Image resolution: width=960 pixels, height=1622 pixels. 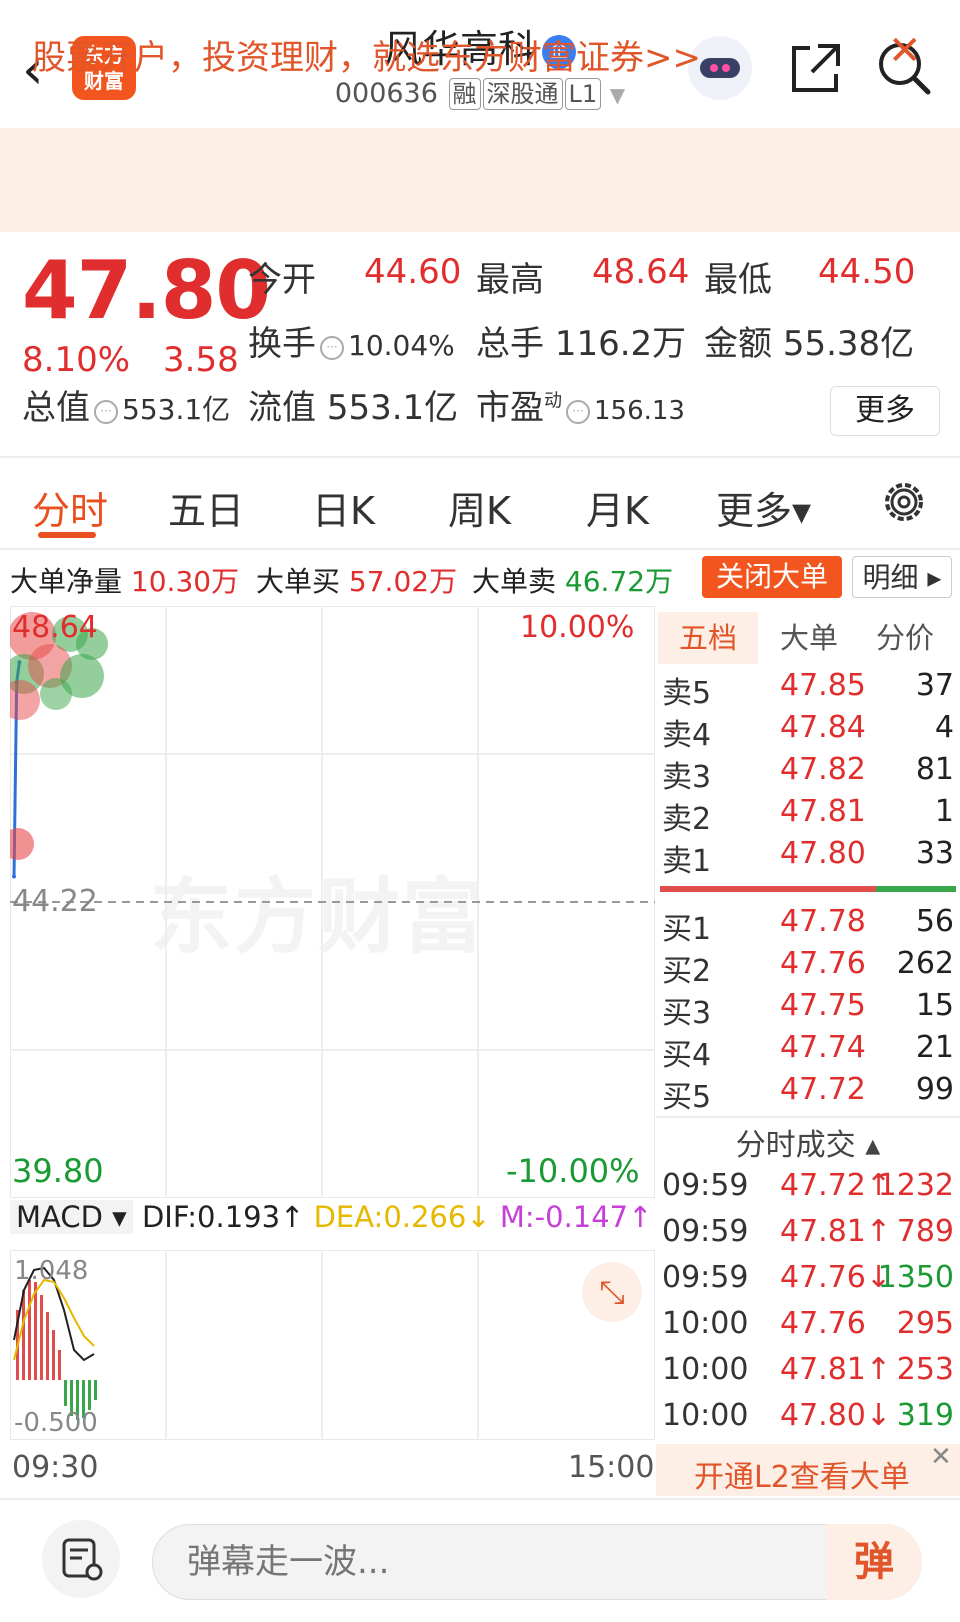 I want to click on ask-row: 卖5 47.85 37, so click(x=808, y=689).